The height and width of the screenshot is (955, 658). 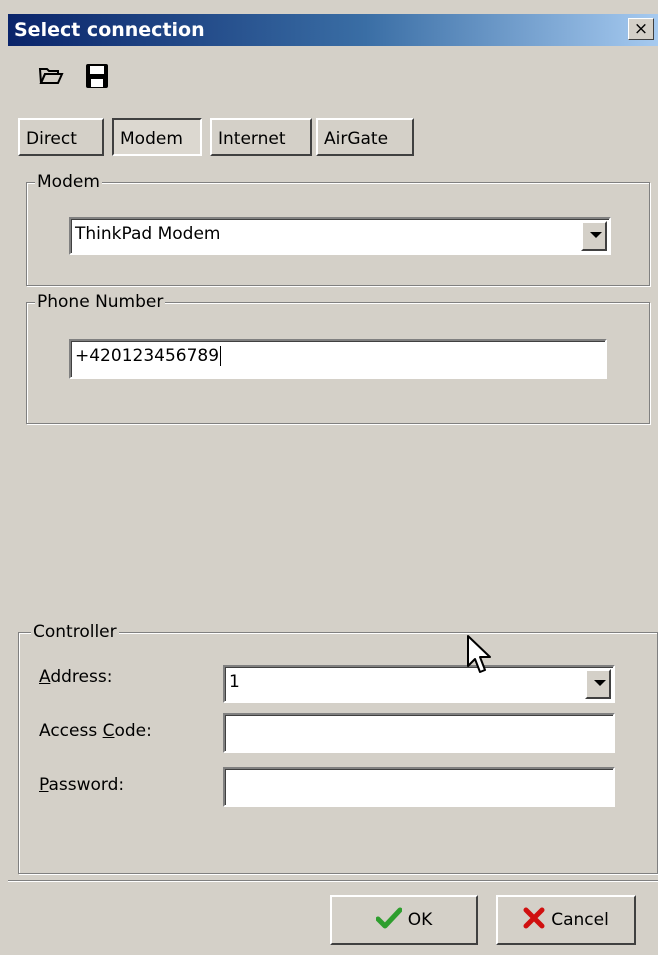 I want to click on phone-number-group: Phone Number +420123456789, so click(x=338, y=357).